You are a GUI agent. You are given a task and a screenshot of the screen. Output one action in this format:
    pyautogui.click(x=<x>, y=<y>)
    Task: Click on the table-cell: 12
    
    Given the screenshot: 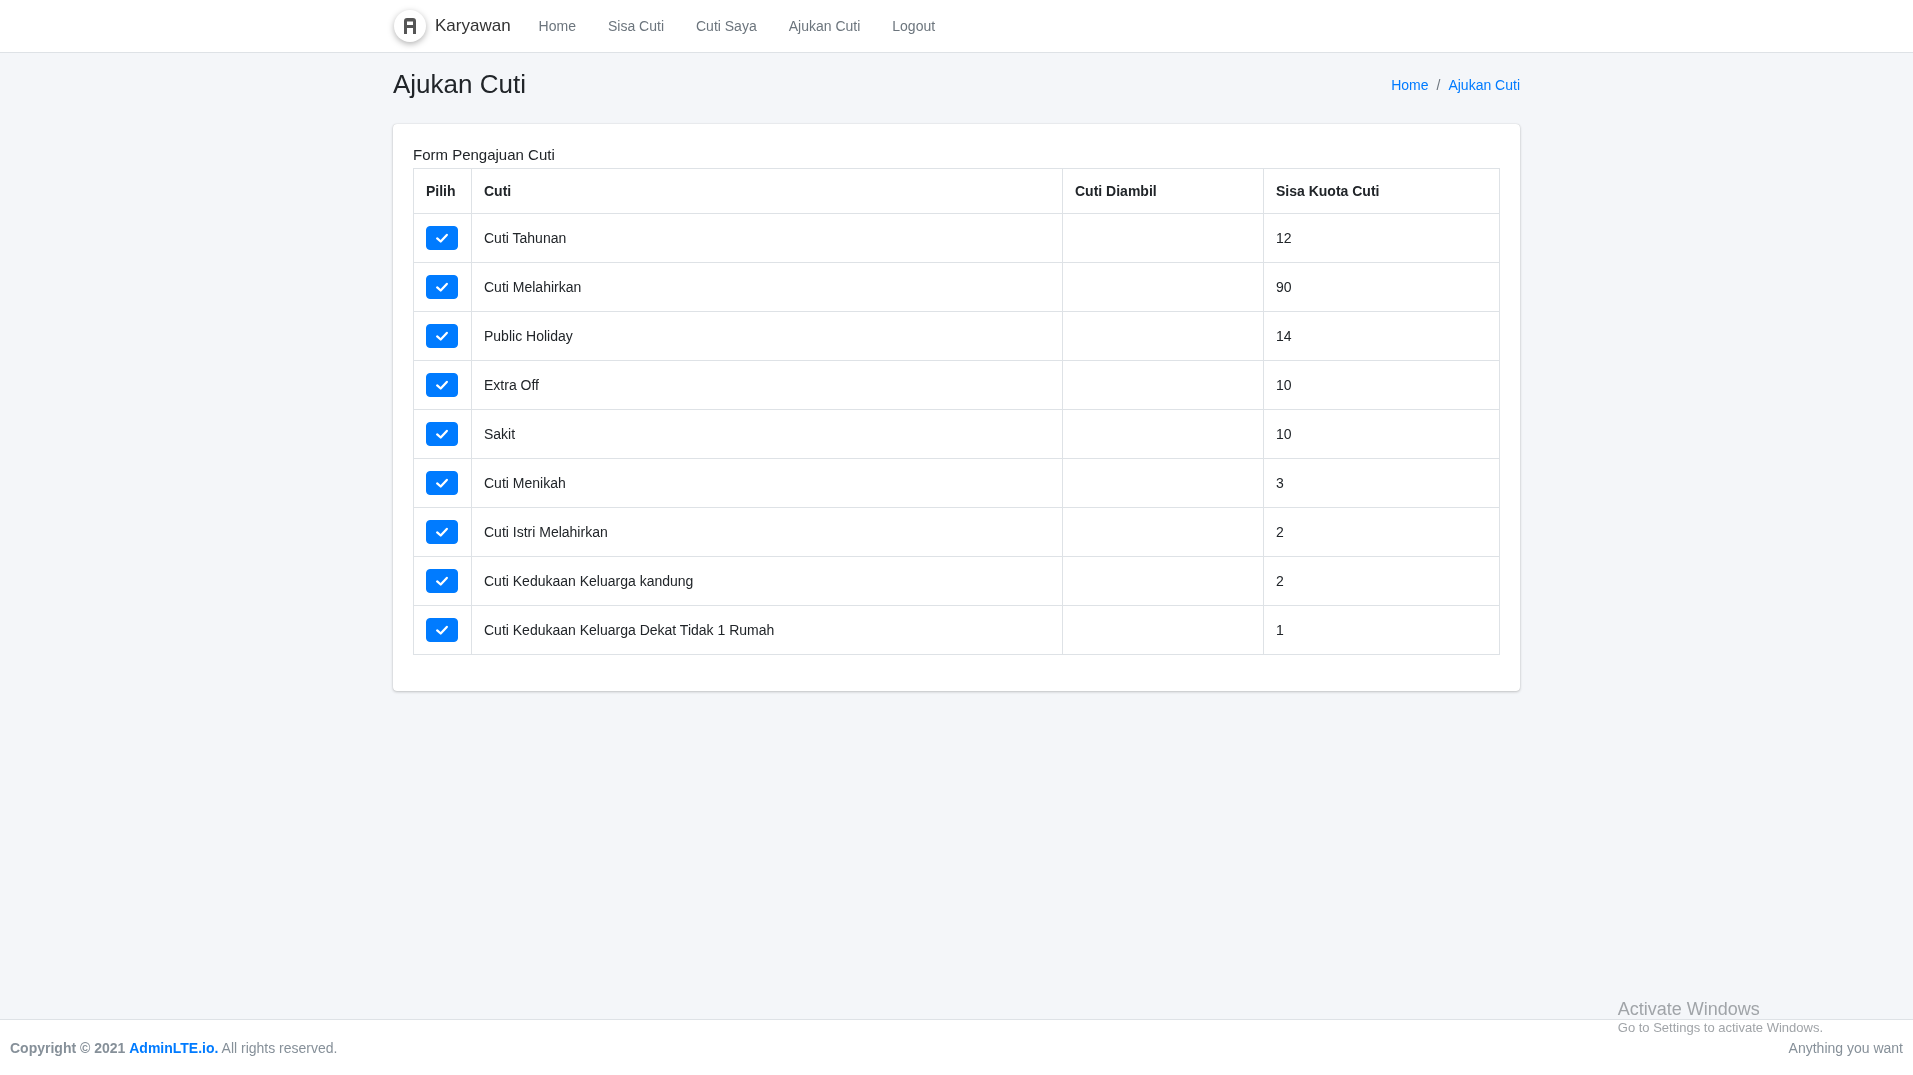 What is the action you would take?
    pyautogui.click(x=1381, y=238)
    